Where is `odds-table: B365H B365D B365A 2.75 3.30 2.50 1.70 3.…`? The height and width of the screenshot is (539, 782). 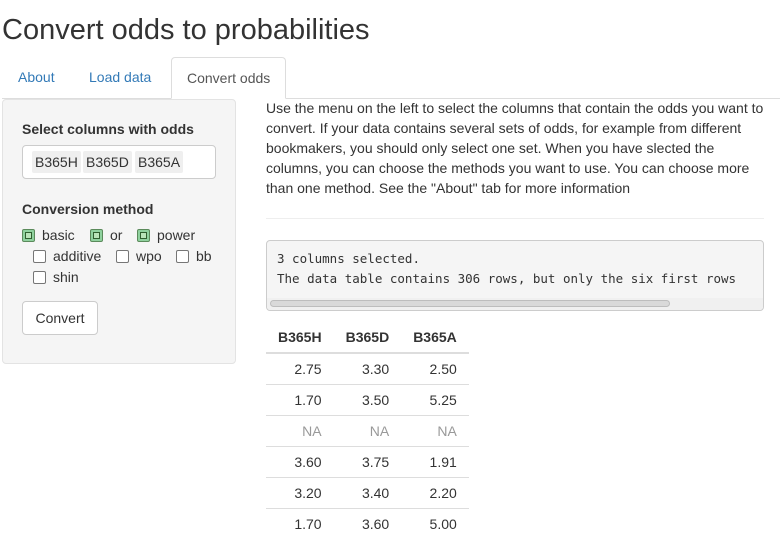 odds-table: B365H B365D B365A 2.75 3.30 2.50 1.70 3.… is located at coordinates (367, 430).